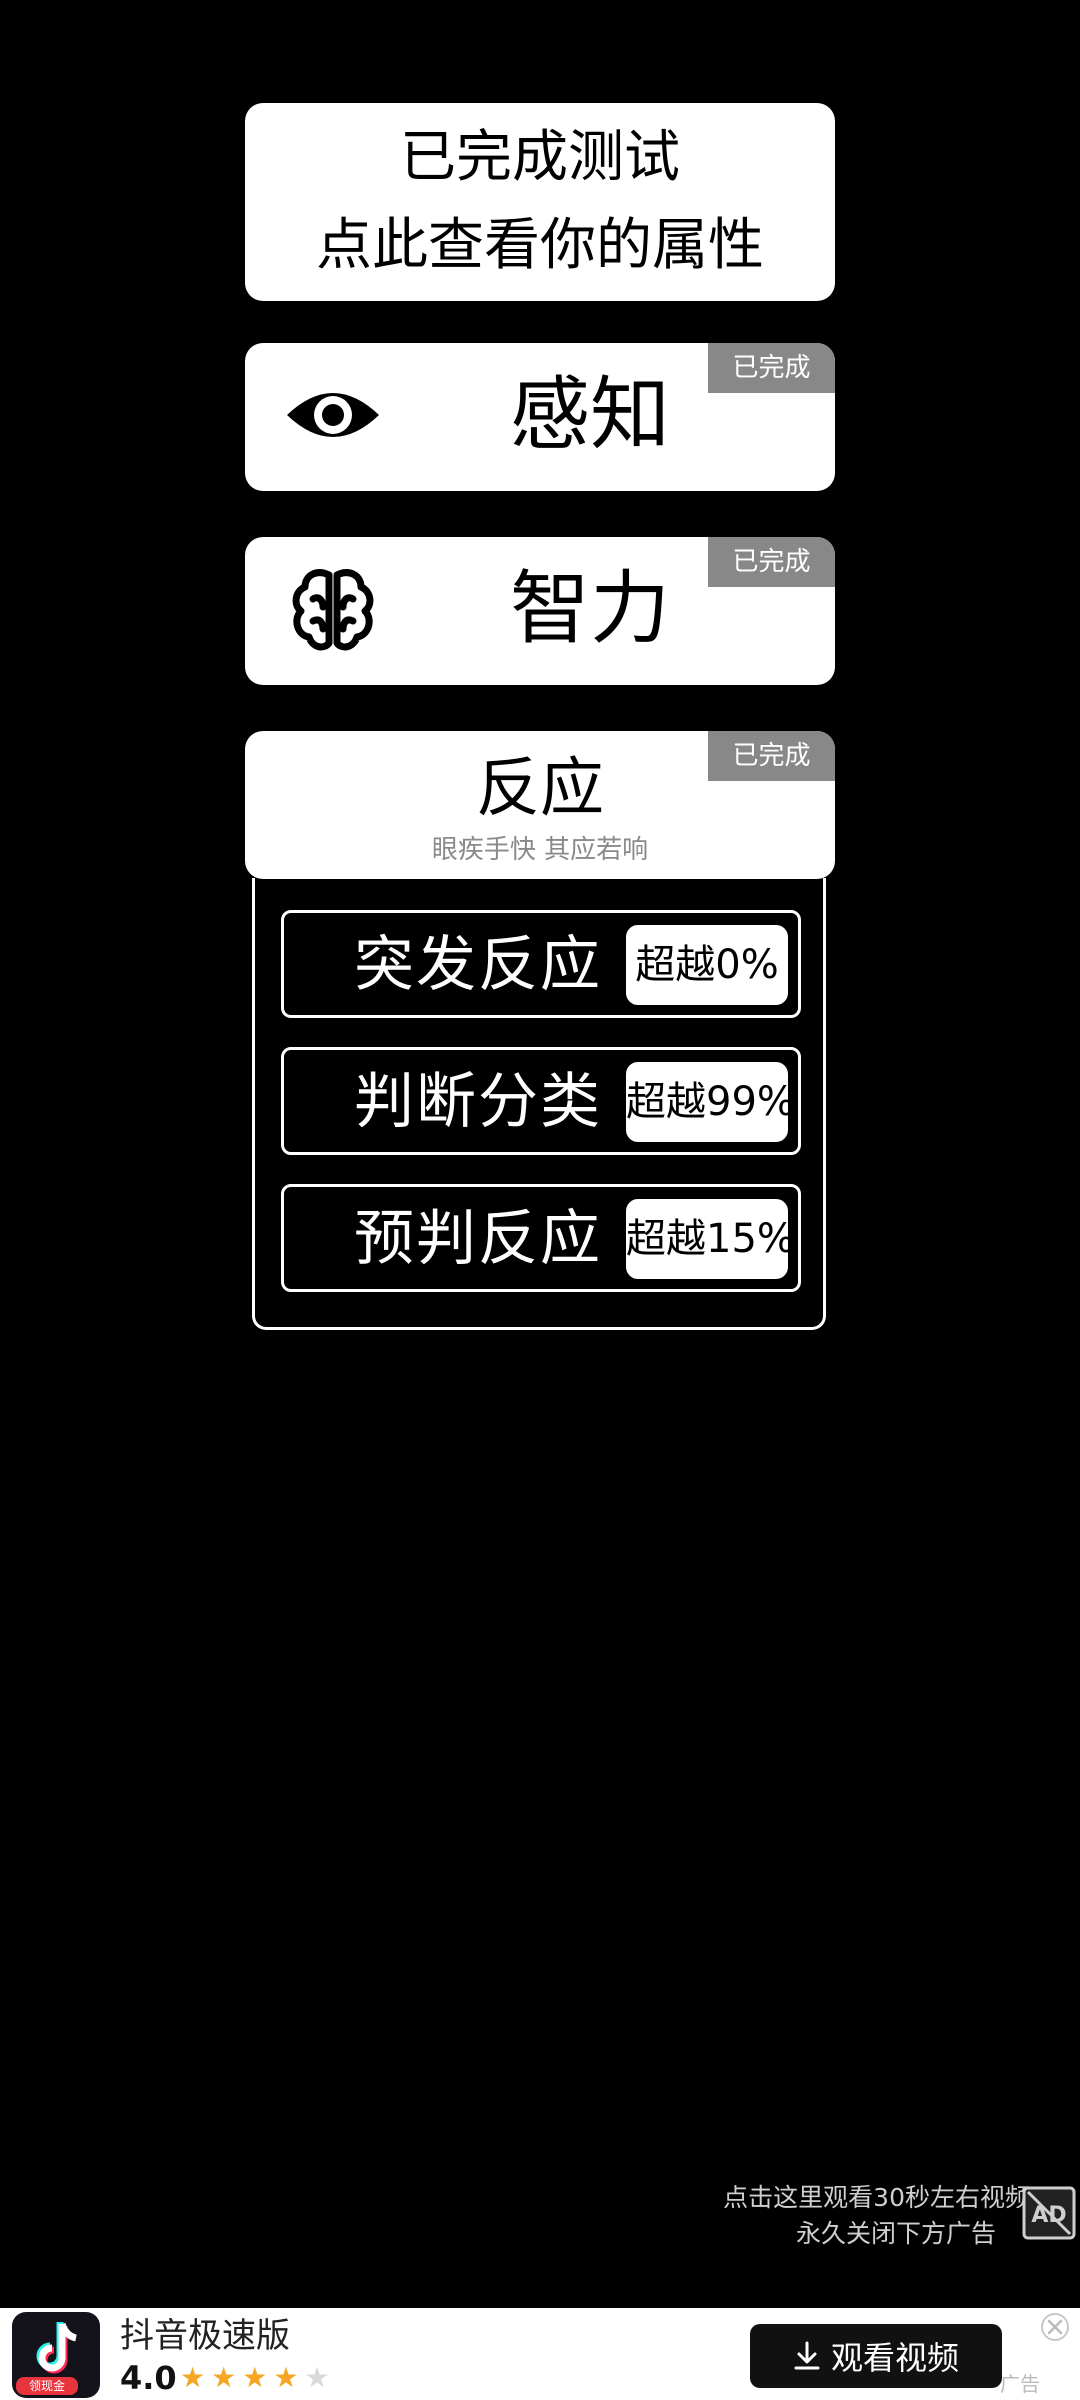 Image resolution: width=1080 pixels, height=2400 pixels. I want to click on rating-stars: ★★★★★, so click(258, 2378).